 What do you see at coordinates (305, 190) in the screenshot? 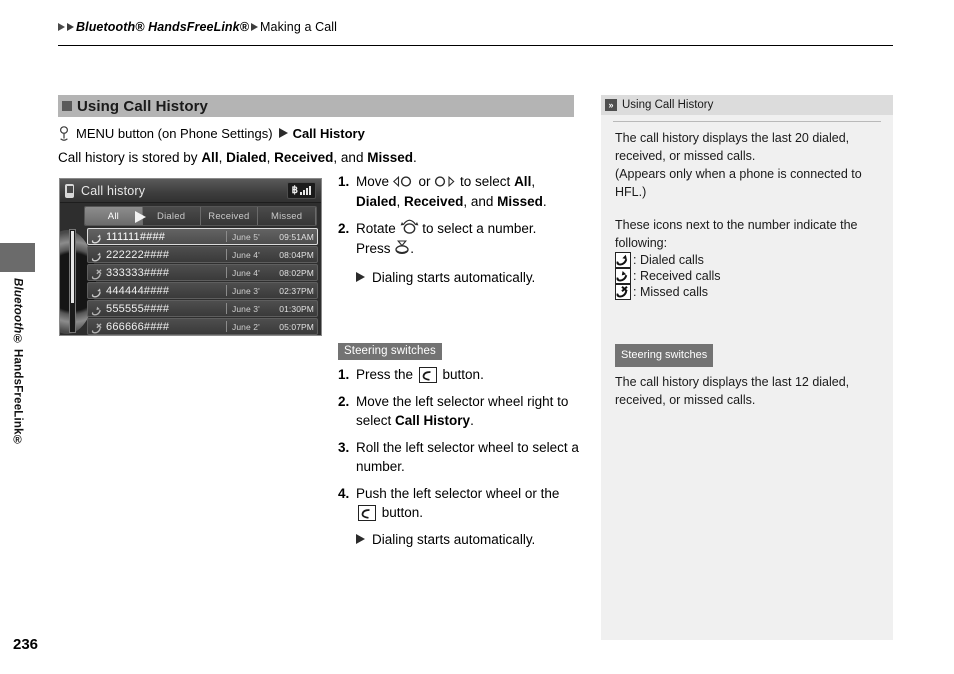
I see `signal-strength-icon` at bounding box center [305, 190].